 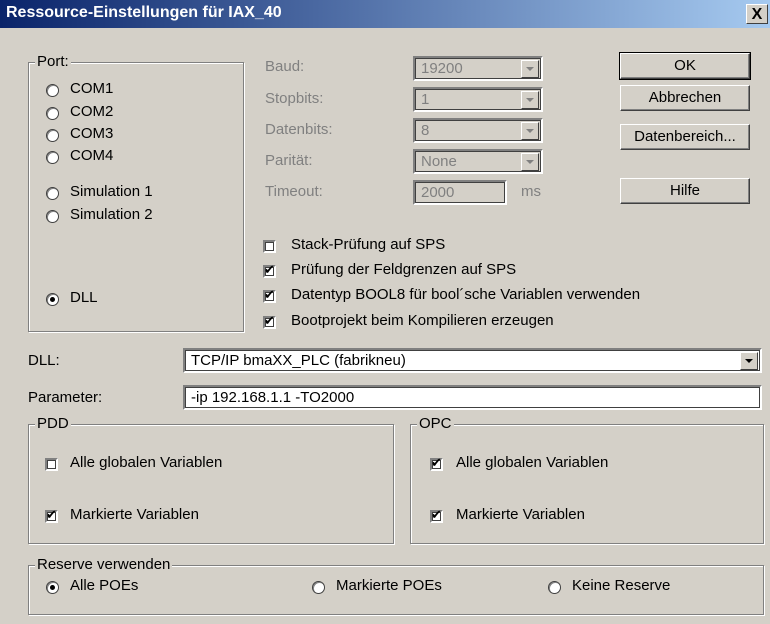 What do you see at coordinates (478, 161) in the screenshot?
I see `parity-select: None` at bounding box center [478, 161].